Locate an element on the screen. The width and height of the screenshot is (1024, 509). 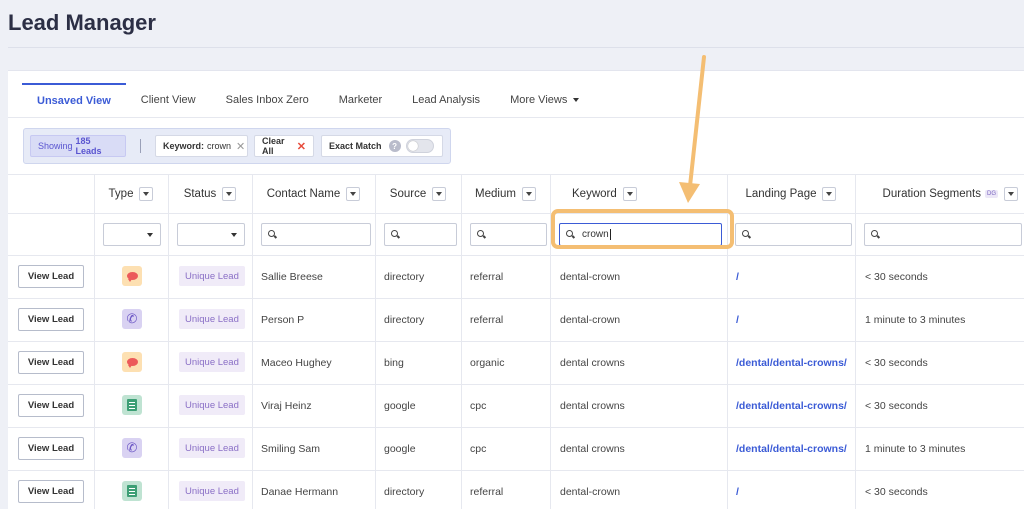
tab-client-view: Client View is located at coordinates (168, 100).